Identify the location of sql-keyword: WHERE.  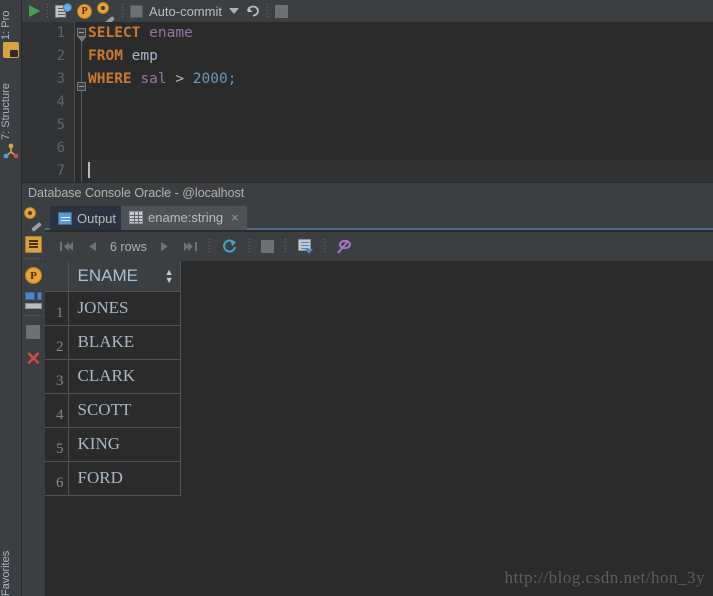
(110, 79).